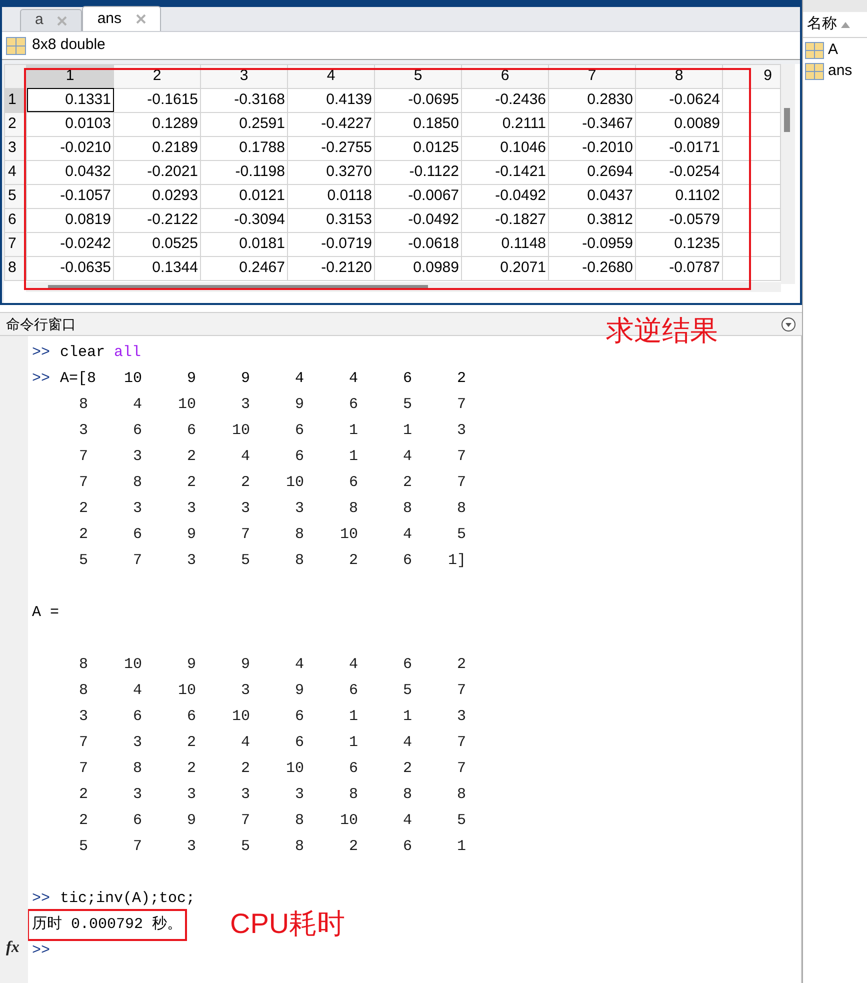  What do you see at coordinates (101, 353) in the screenshot?
I see `command-text: clear all` at bounding box center [101, 353].